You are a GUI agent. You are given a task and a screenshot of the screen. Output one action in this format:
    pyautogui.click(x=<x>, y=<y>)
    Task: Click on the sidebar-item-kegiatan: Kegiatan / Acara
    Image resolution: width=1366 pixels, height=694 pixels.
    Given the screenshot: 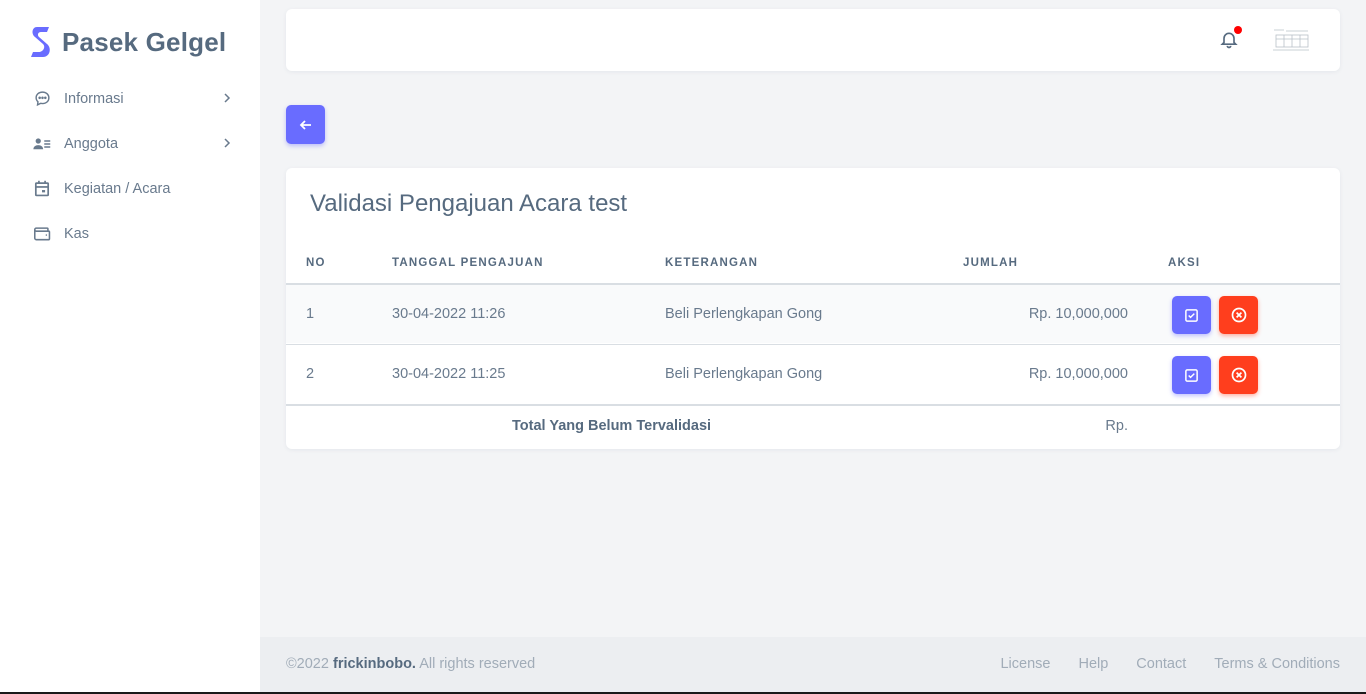 What is the action you would take?
    pyautogui.click(x=130, y=188)
    